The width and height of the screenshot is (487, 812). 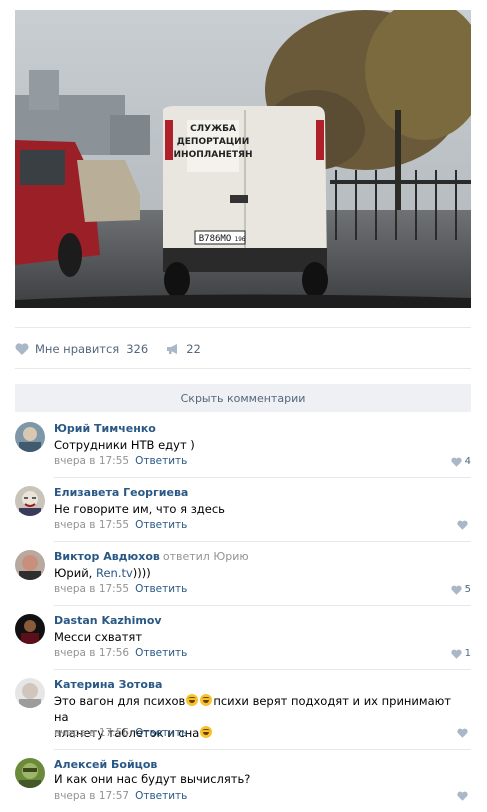 I want to click on comment-author: Катерина Зотова, so click(x=108, y=684).